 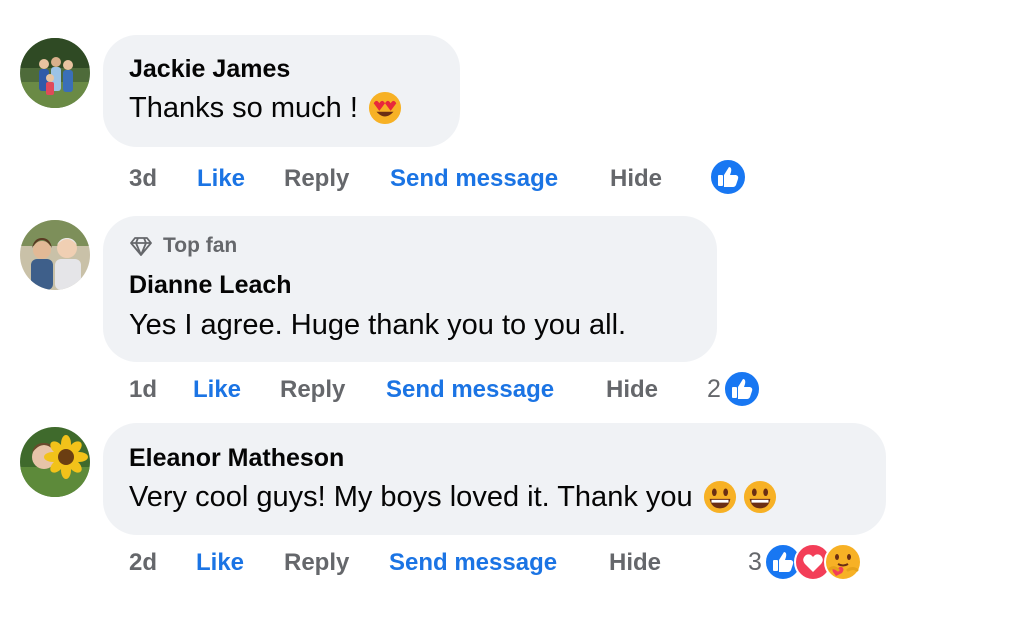 I want to click on heart-eyes-emoji-icon, so click(x=384, y=108).